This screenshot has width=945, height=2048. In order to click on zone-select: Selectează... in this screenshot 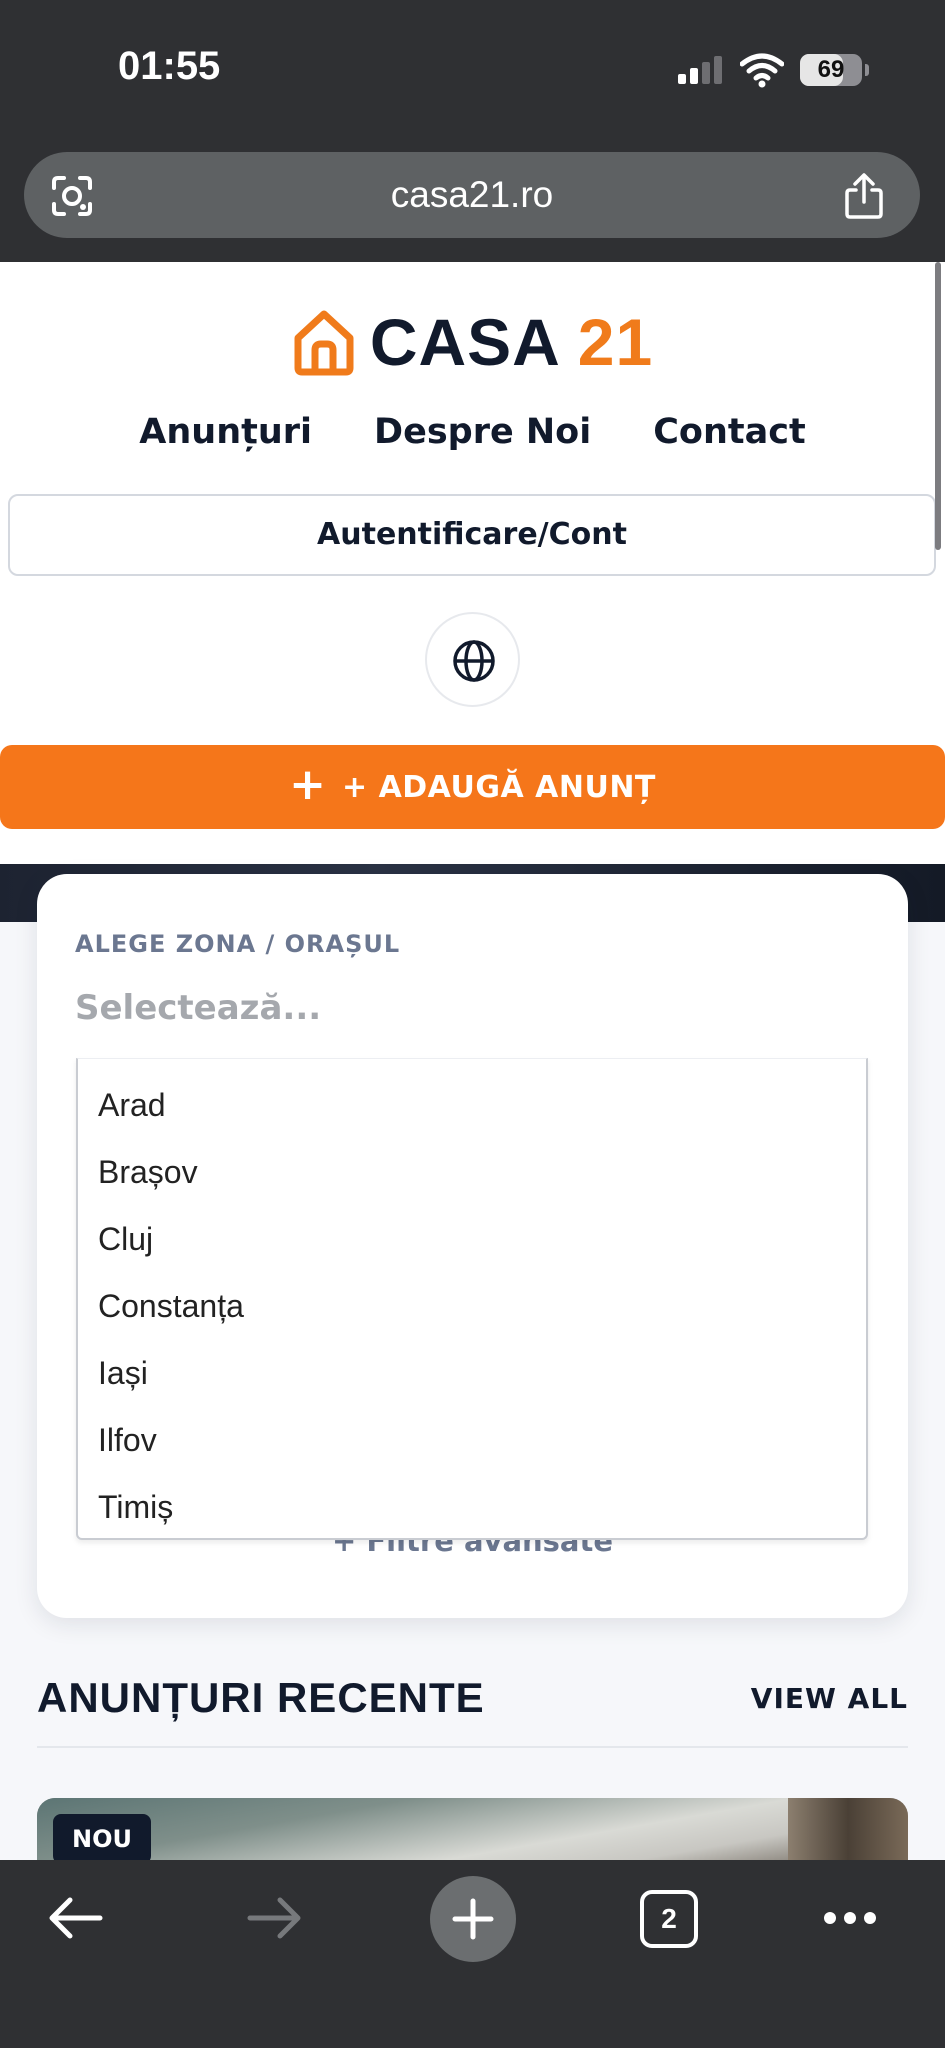, I will do `click(198, 1008)`.